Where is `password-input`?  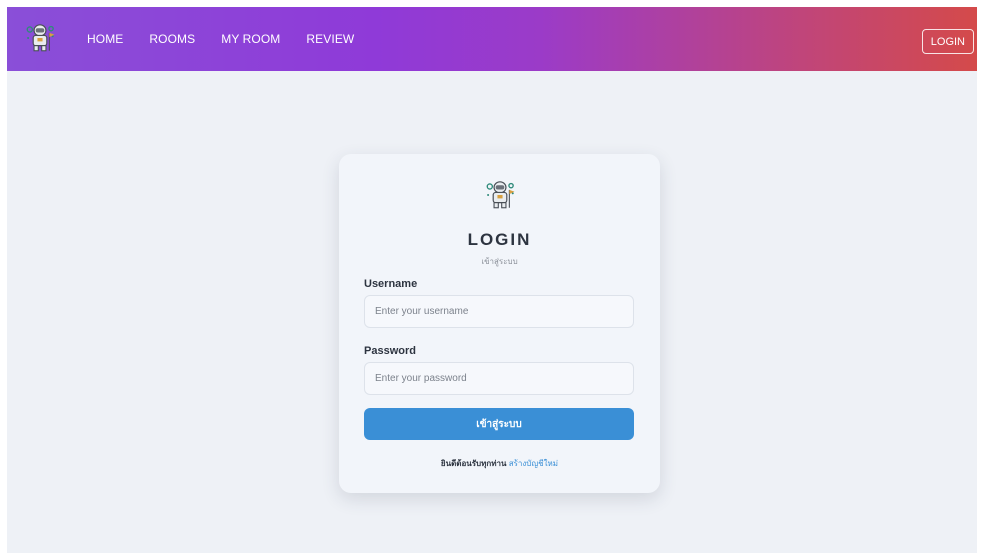
password-input is located at coordinates (499, 378).